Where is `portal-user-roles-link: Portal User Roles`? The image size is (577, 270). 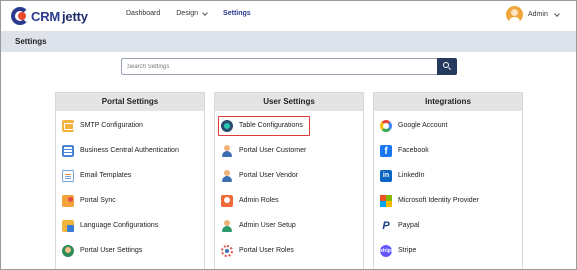
portal-user-roles-link: Portal User Roles is located at coordinates (289, 250).